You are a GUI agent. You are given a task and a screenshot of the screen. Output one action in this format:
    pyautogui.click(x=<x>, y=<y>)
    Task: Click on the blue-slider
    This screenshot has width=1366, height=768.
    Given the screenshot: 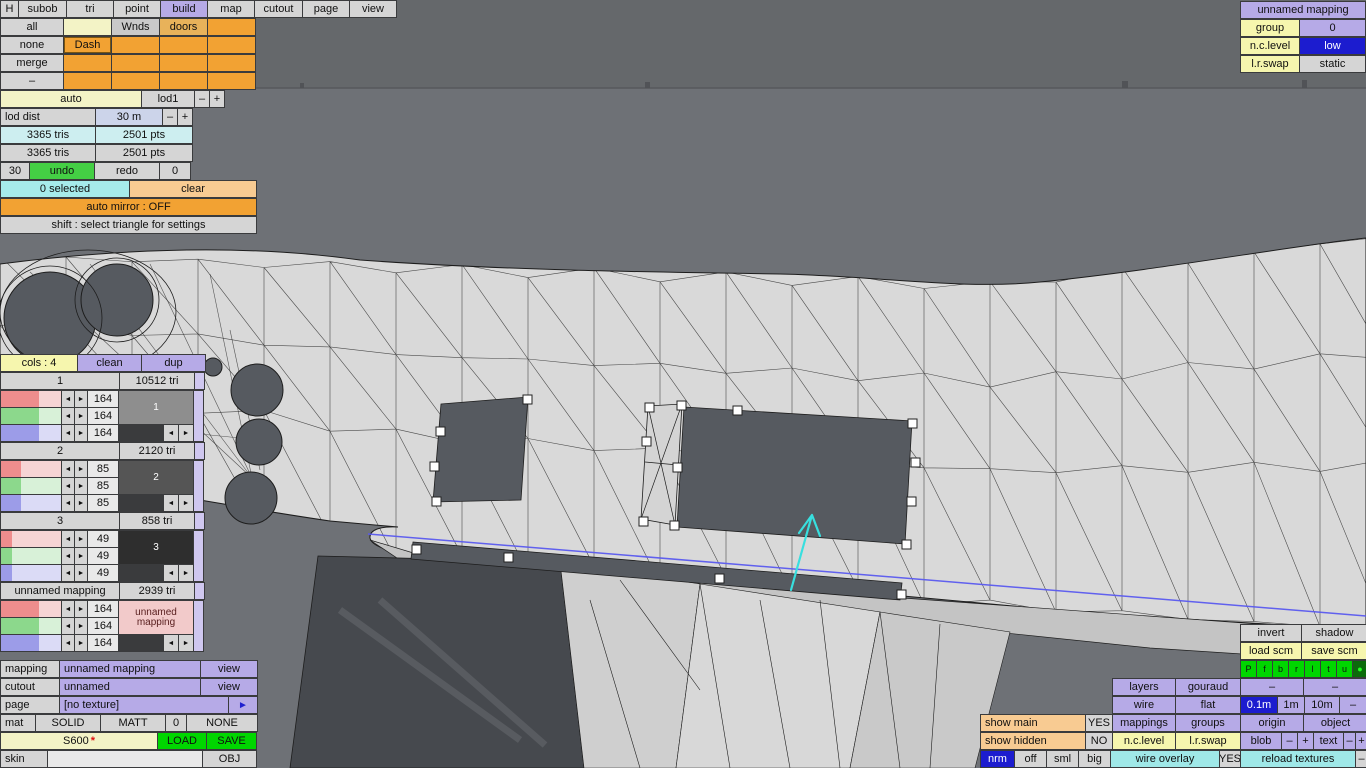 What is the action you would take?
    pyautogui.click(x=31, y=503)
    